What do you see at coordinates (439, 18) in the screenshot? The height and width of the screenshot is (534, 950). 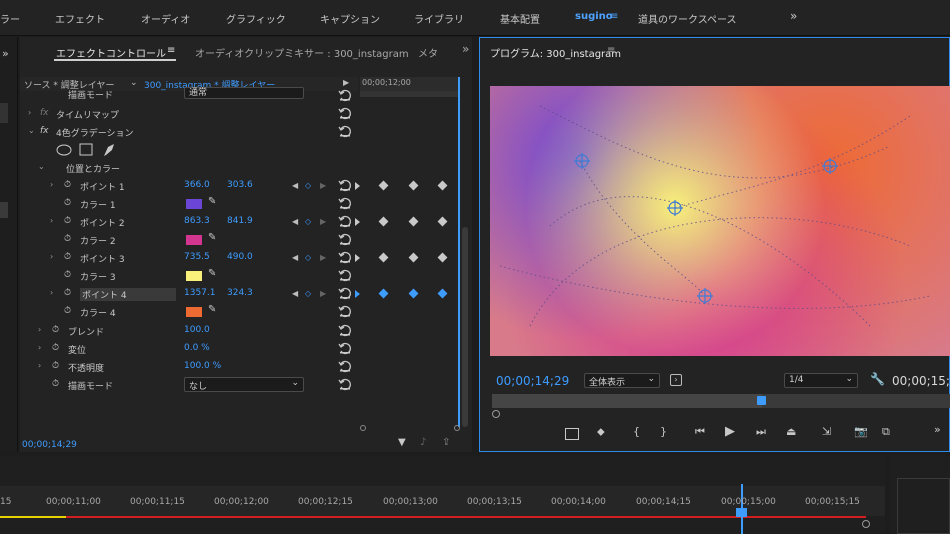 I see `workspace-tab-libraries: ライブラリ` at bounding box center [439, 18].